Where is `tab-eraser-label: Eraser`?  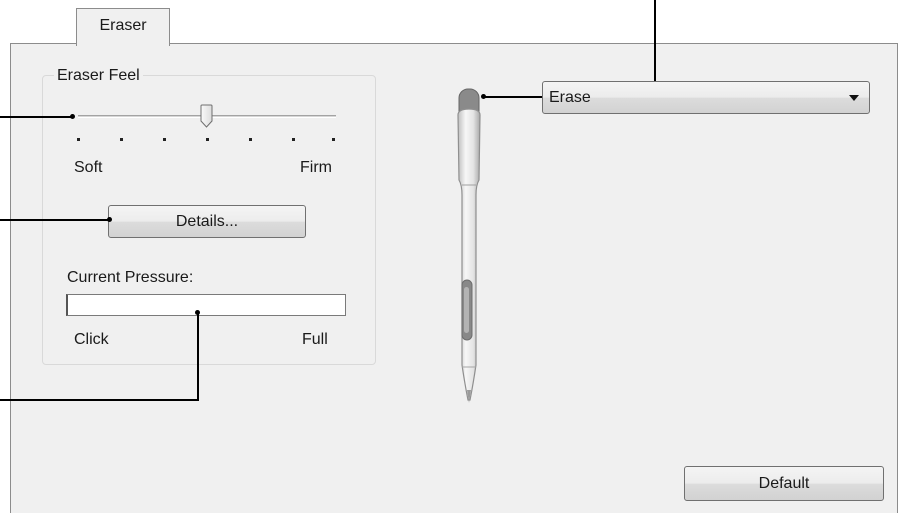
tab-eraser-label: Eraser is located at coordinates (123, 25).